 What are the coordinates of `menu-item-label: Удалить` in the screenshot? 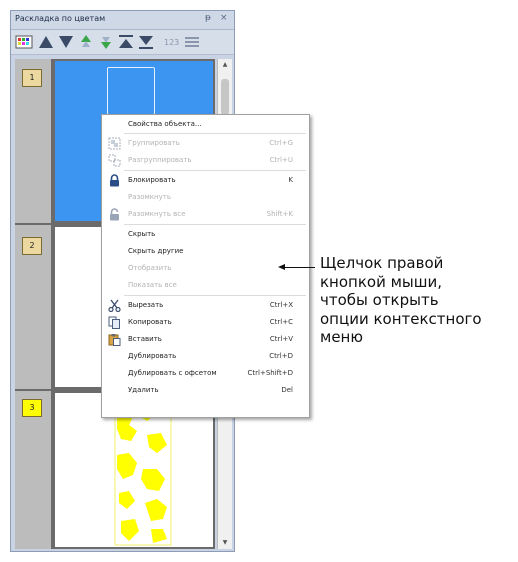 It's located at (143, 390).